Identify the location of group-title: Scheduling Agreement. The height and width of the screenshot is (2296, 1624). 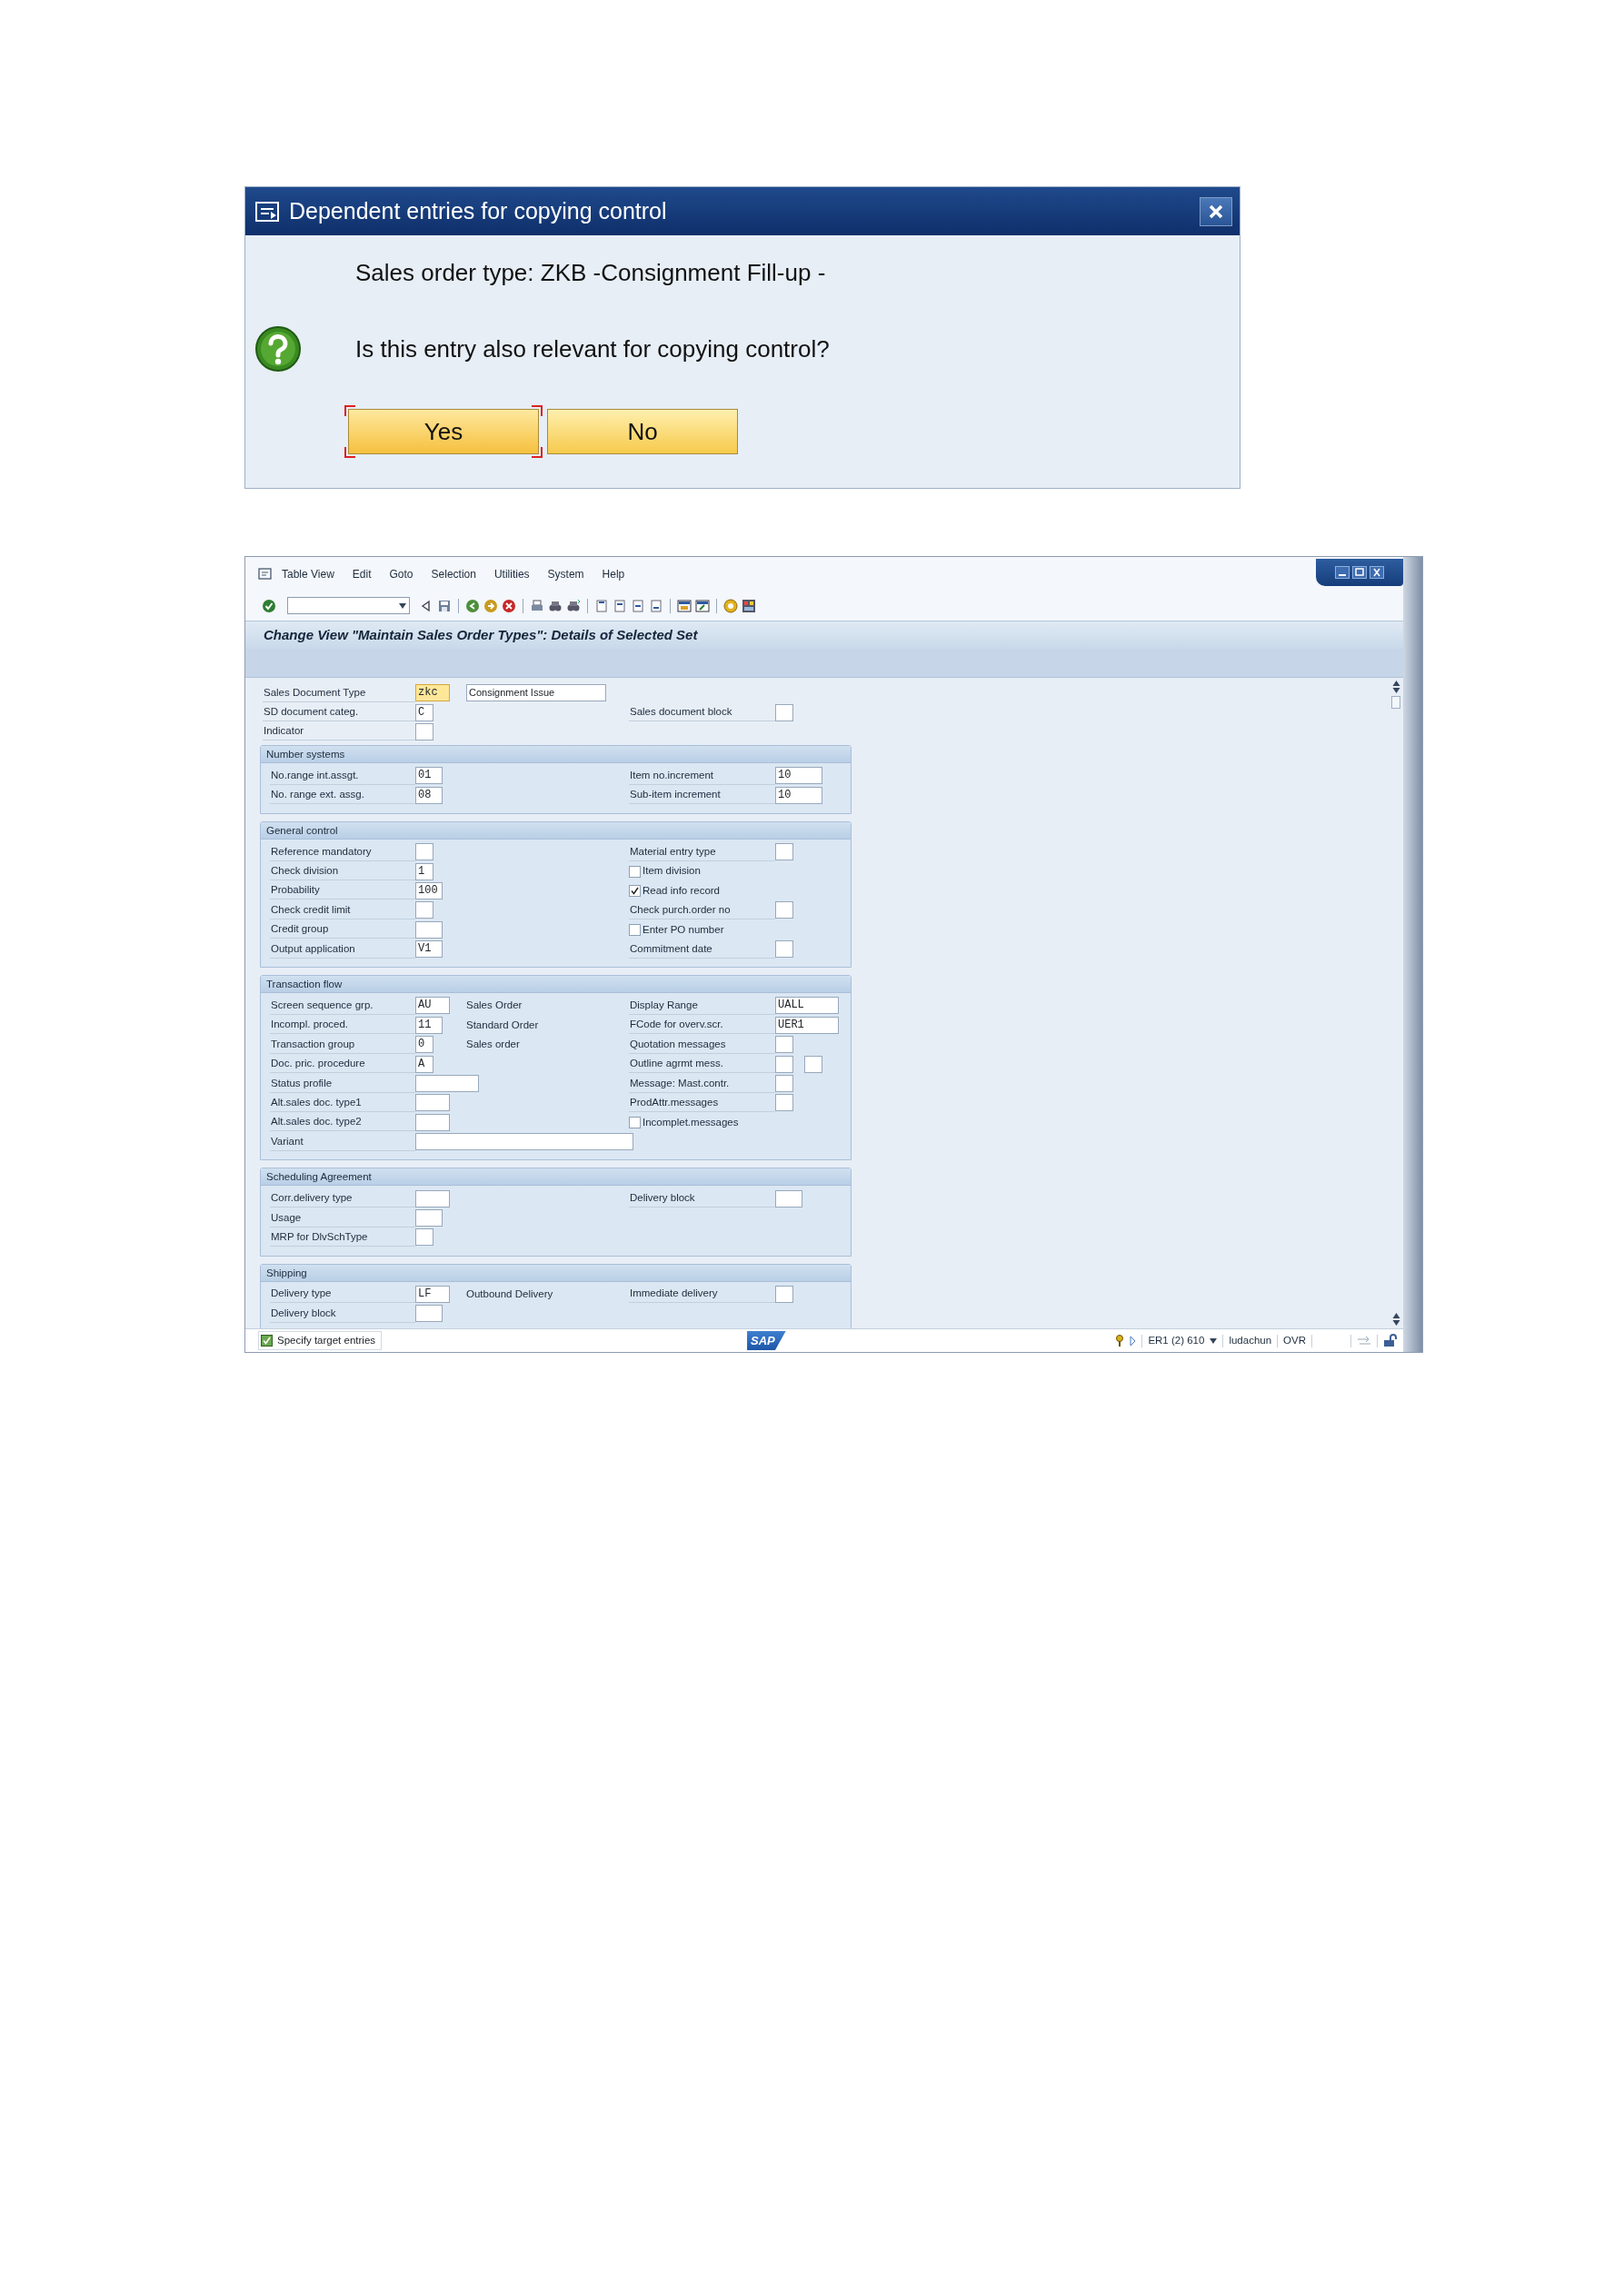
(556, 1177).